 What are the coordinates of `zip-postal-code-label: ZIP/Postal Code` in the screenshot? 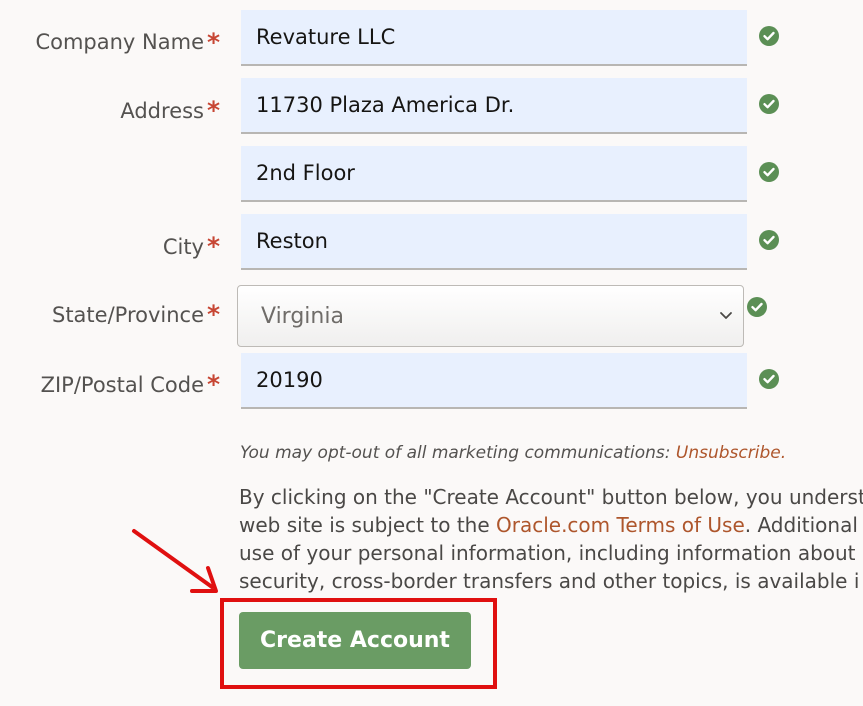 It's located at (122, 385).